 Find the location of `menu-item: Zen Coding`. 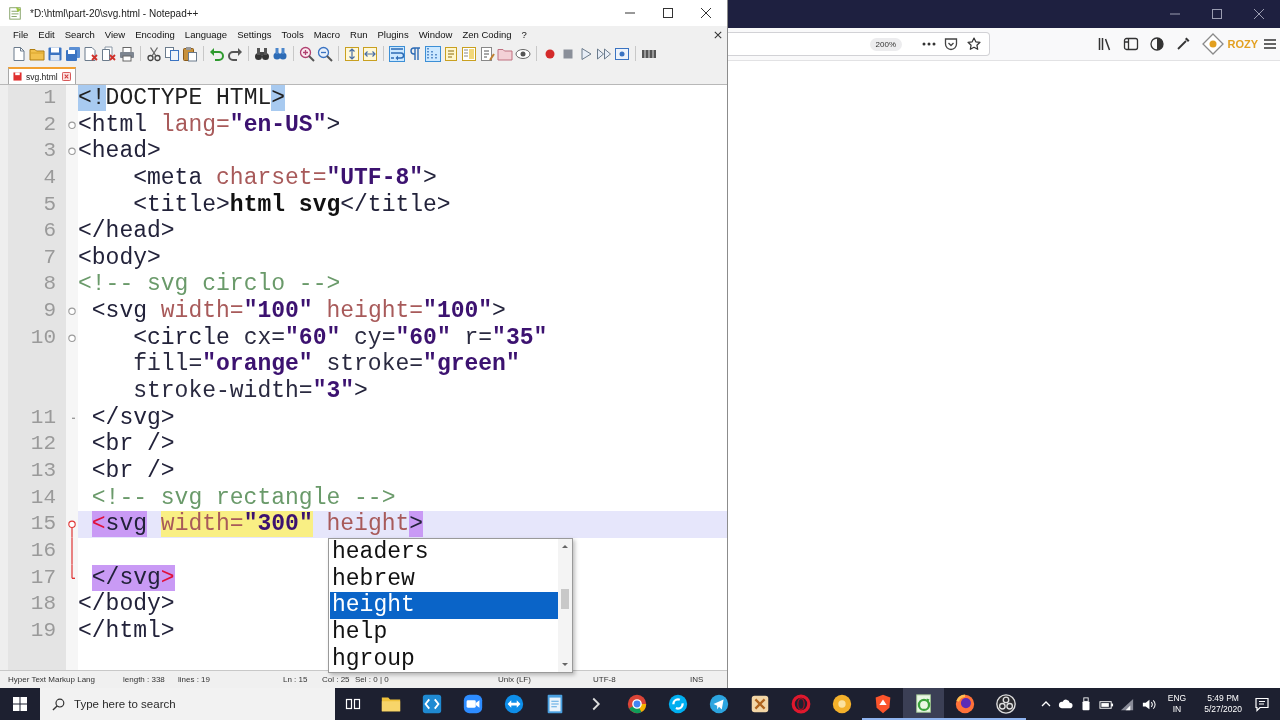

menu-item: Zen Coding is located at coordinates (487, 34).